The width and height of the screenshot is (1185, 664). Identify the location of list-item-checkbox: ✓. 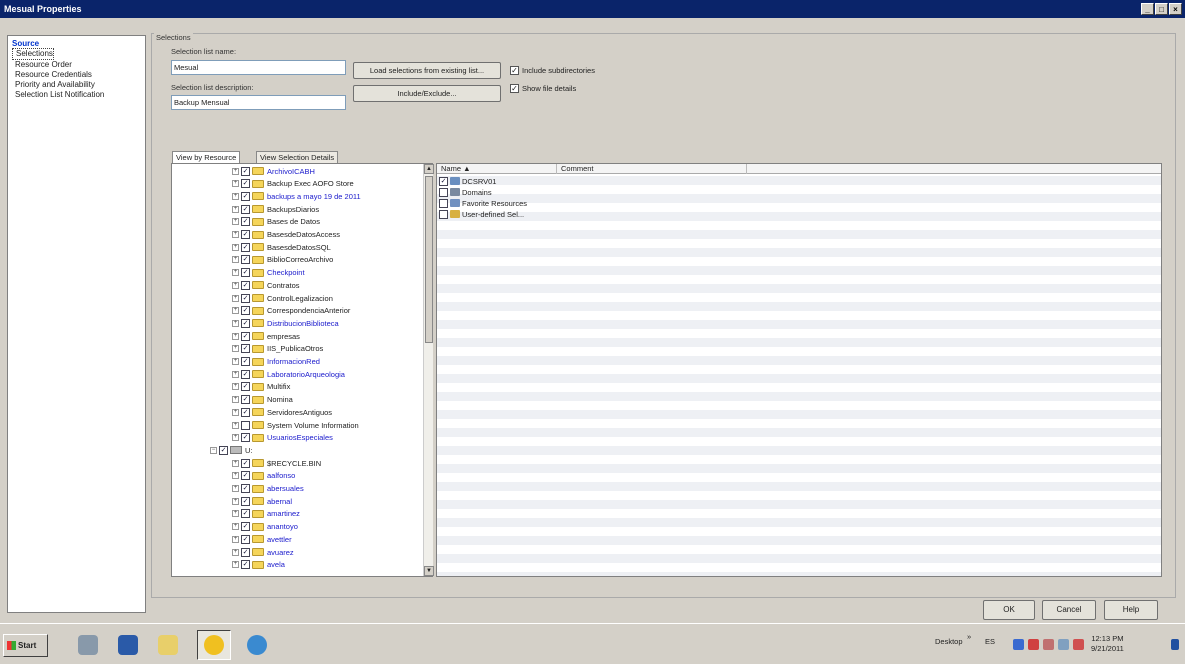
(443, 181).